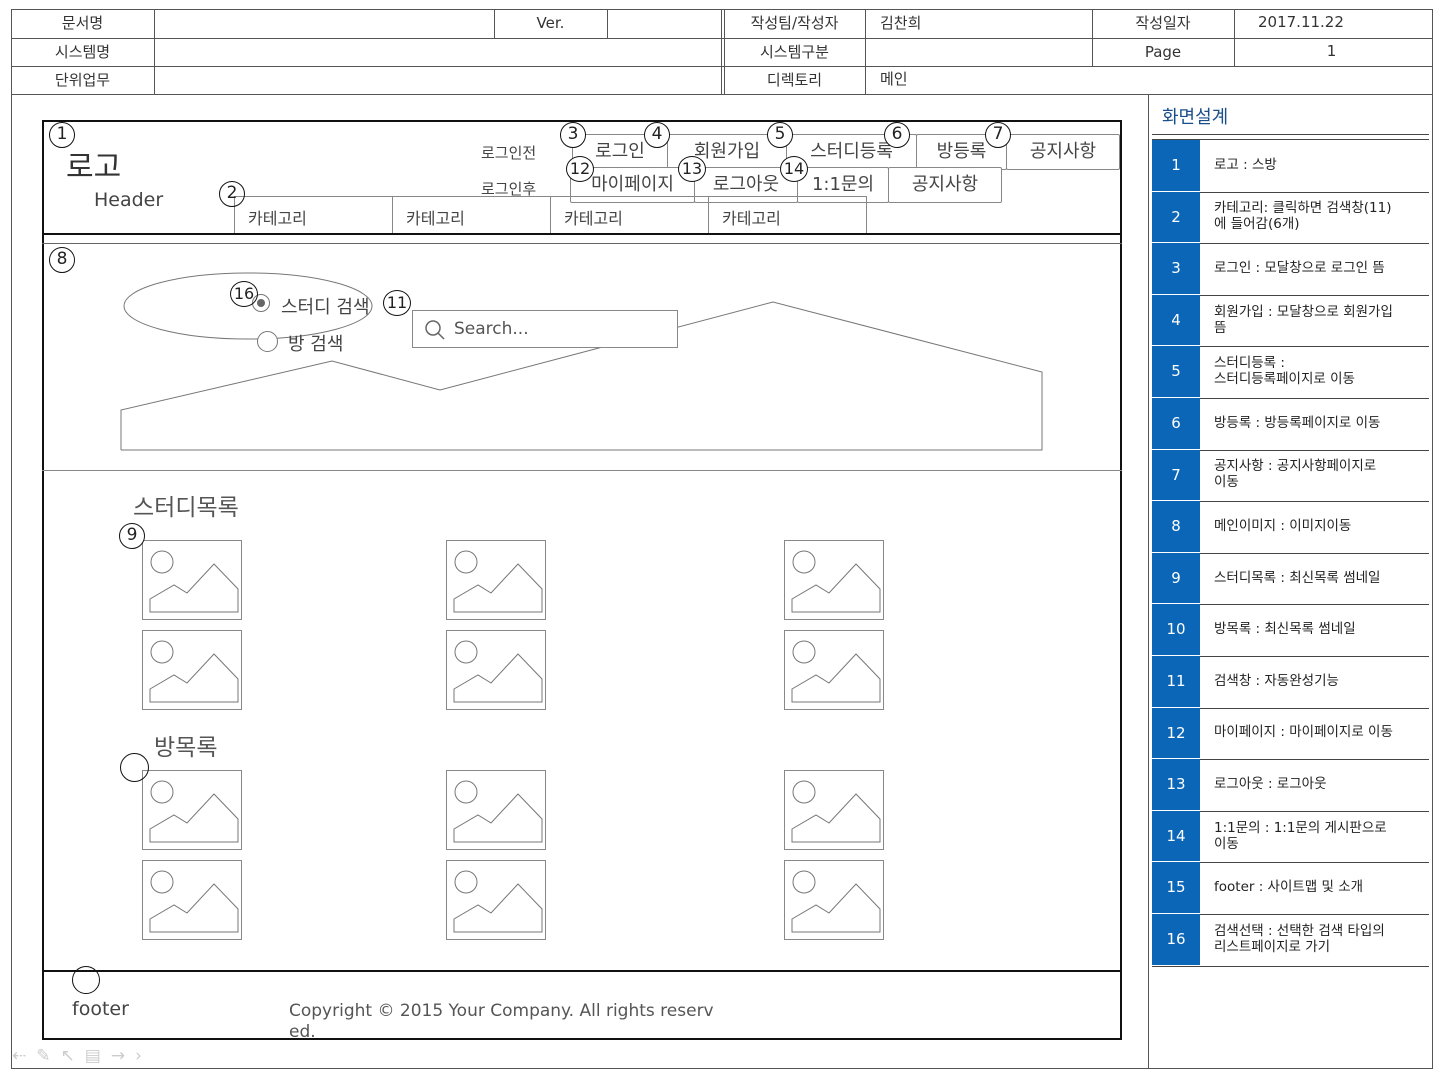  I want to click on annotation-marker: 3, so click(573, 135).